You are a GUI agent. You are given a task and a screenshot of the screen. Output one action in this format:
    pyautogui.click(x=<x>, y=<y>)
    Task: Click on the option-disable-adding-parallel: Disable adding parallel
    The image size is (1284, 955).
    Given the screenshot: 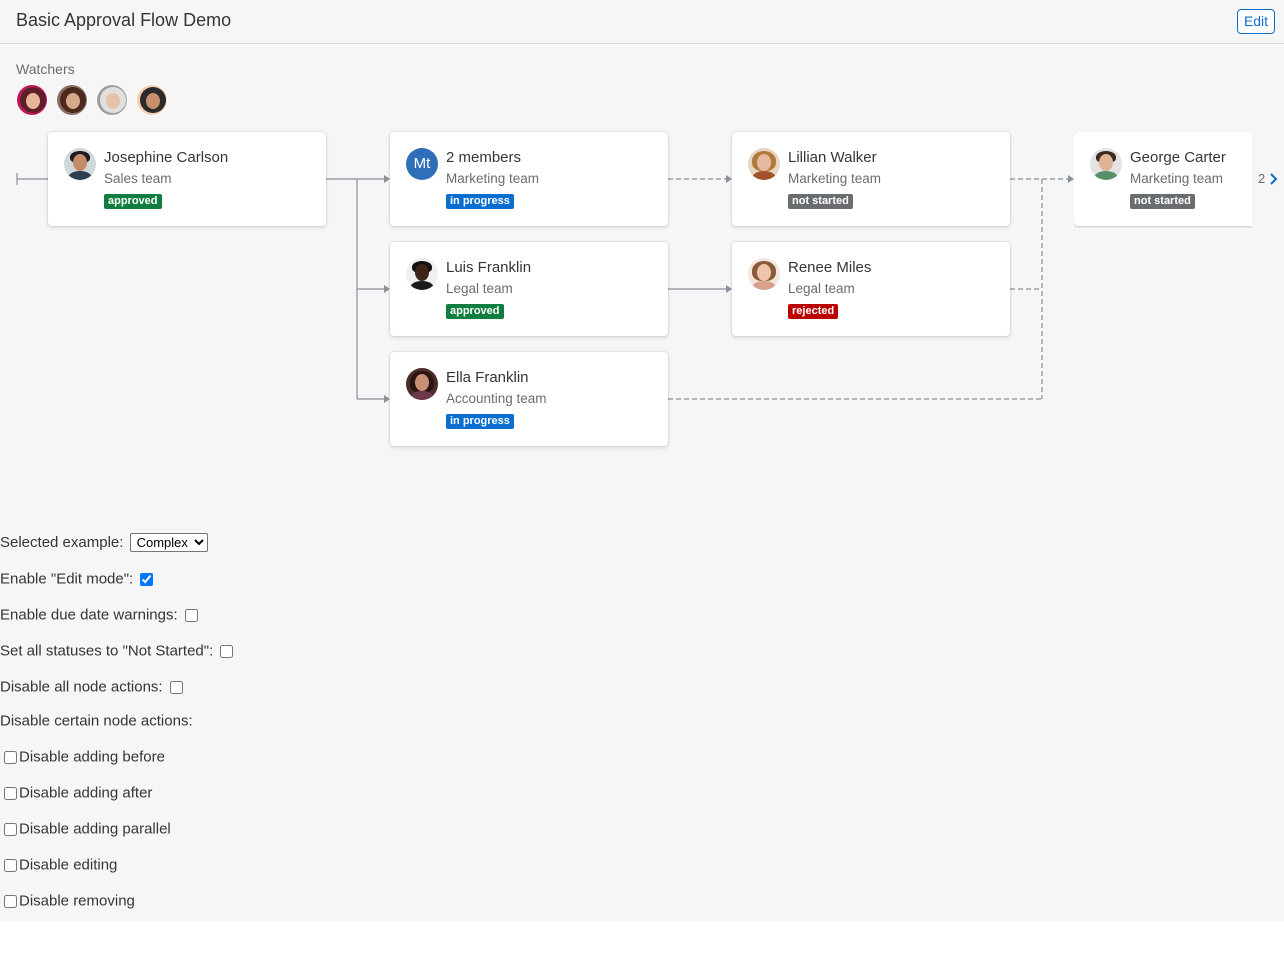 What is the action you would take?
    pyautogui.click(x=85, y=829)
    